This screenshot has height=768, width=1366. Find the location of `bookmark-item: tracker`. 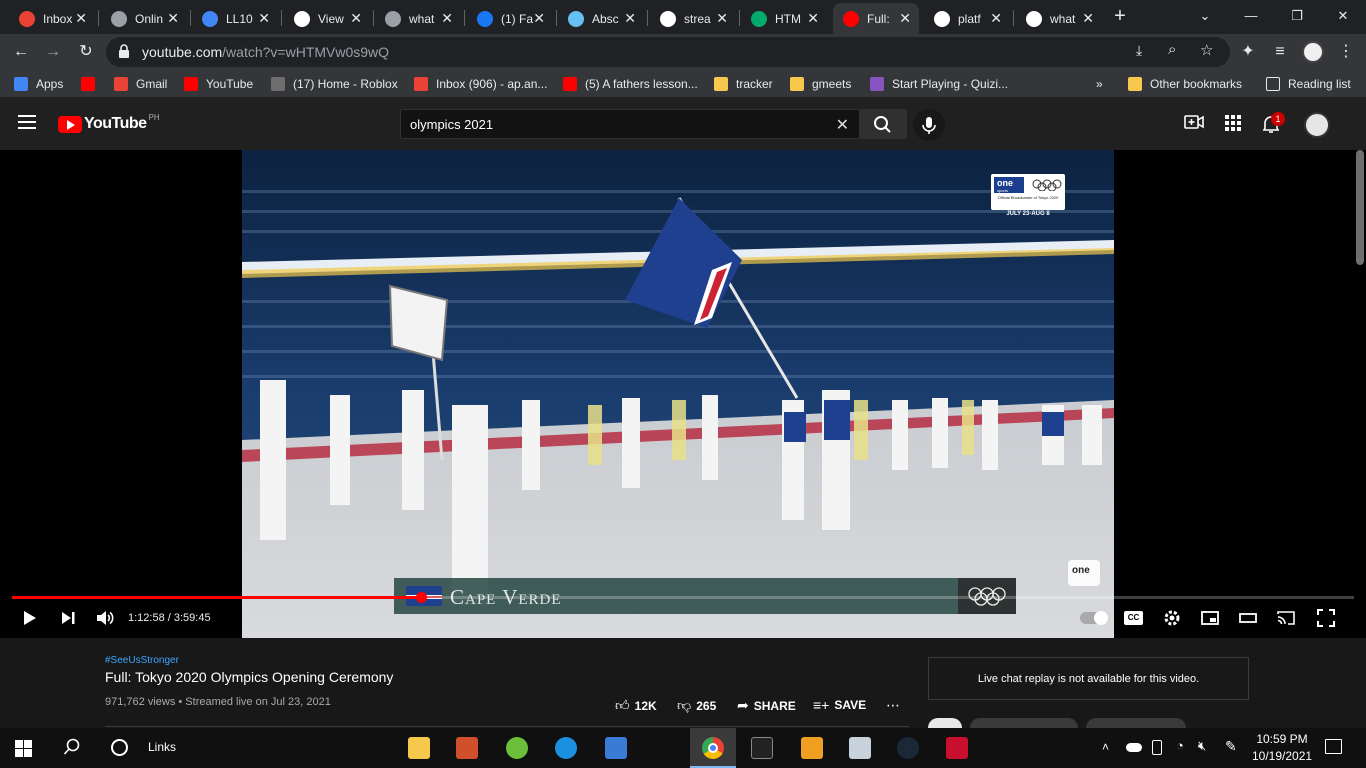

bookmark-item: tracker is located at coordinates (743, 84).